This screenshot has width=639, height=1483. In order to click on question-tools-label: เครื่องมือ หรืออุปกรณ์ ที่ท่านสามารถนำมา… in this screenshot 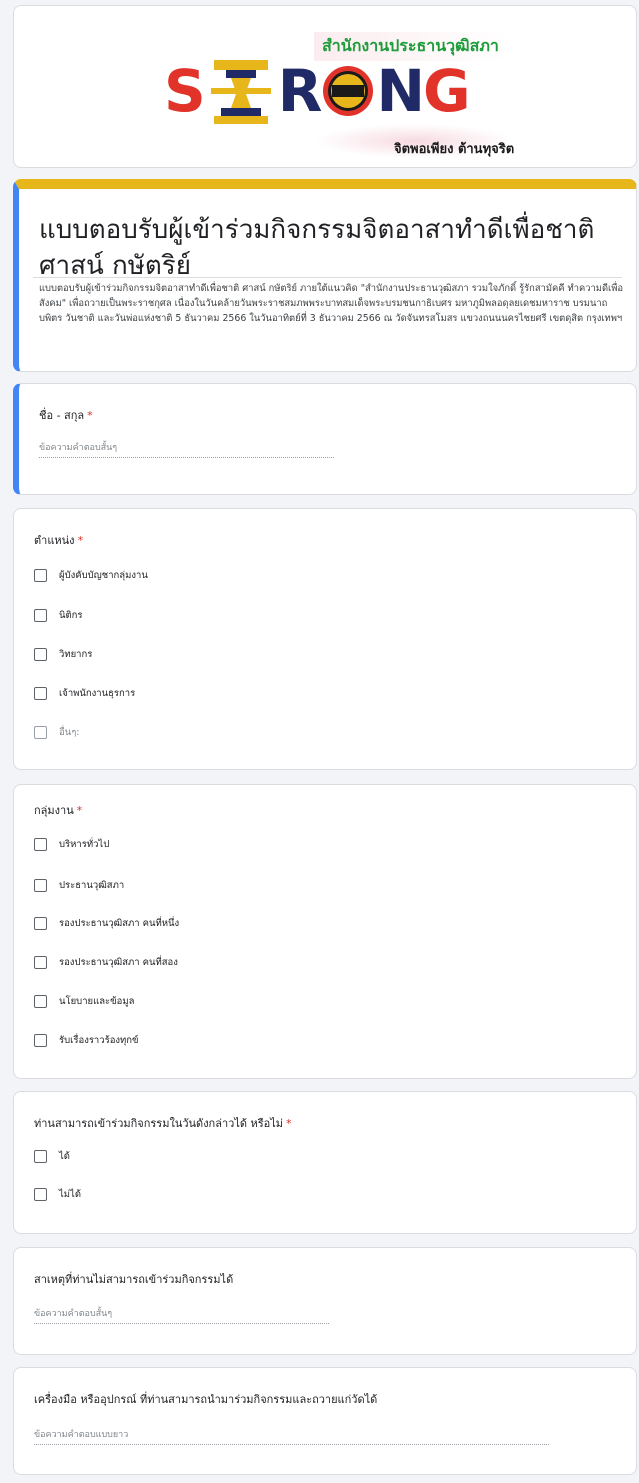, I will do `click(206, 1399)`.